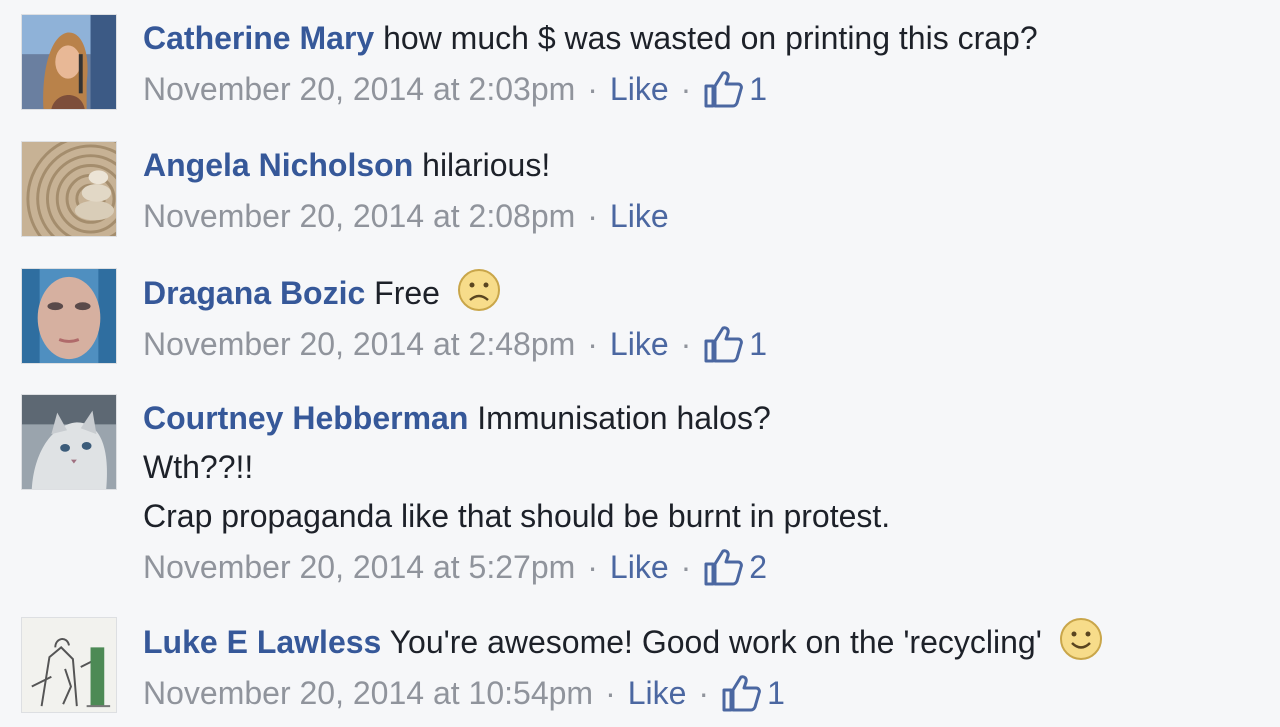 The image size is (1280, 727). Describe the element at coordinates (701, 344) in the screenshot. I see `comment-meta: November 20, 2014 at 2:48pm · Like · 1` at that location.